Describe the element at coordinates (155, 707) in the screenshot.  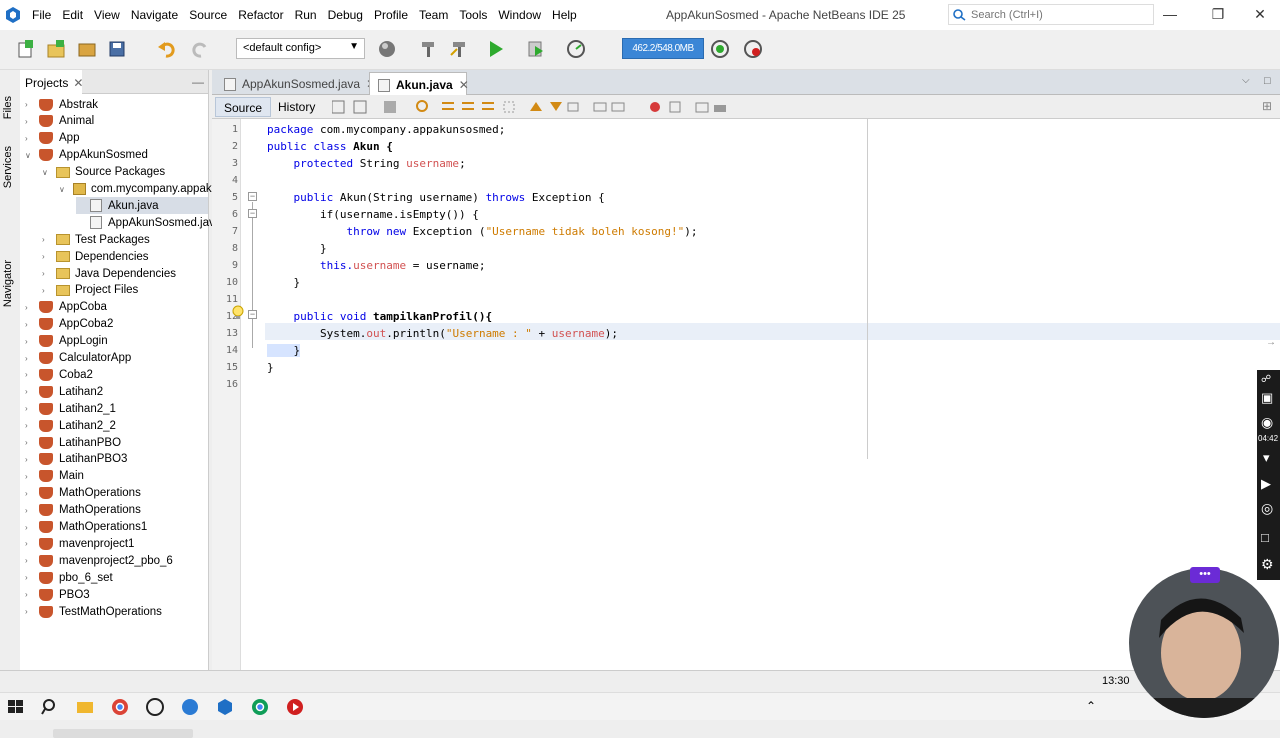
I see `whatsapp-icon` at that location.